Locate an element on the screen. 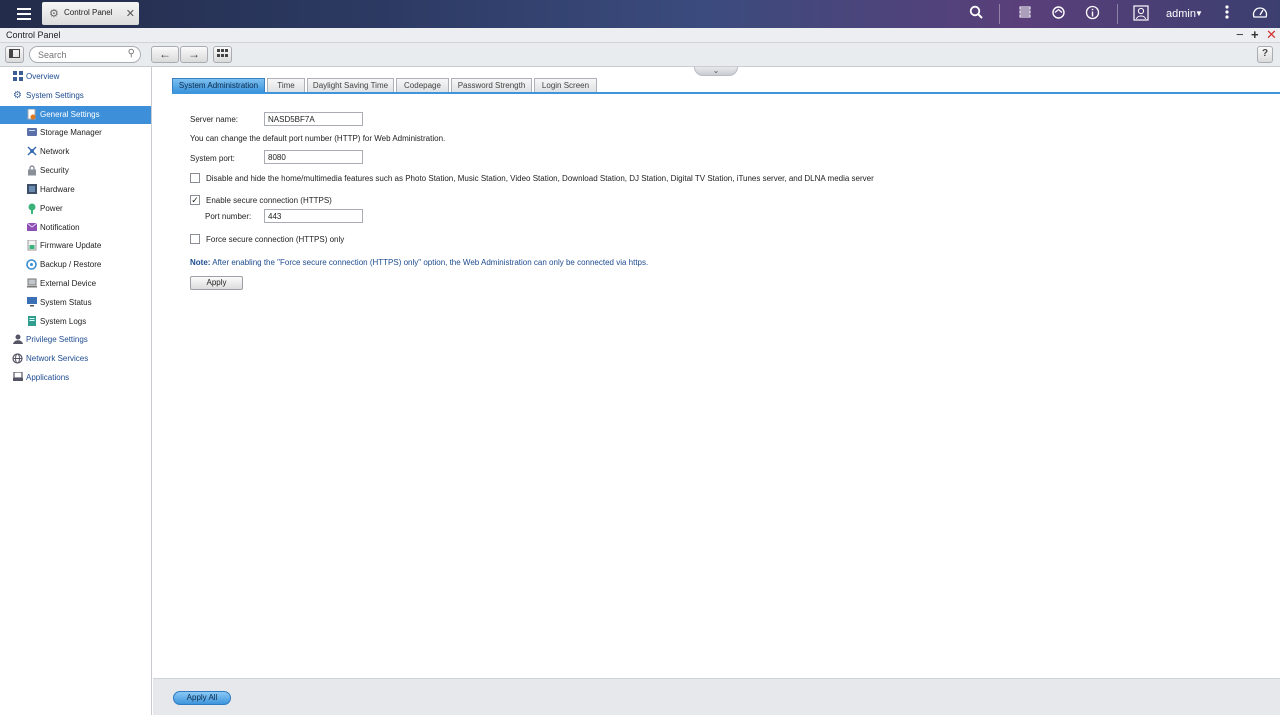 The image size is (1280, 715). stack-icon is located at coordinates (1025, 14).